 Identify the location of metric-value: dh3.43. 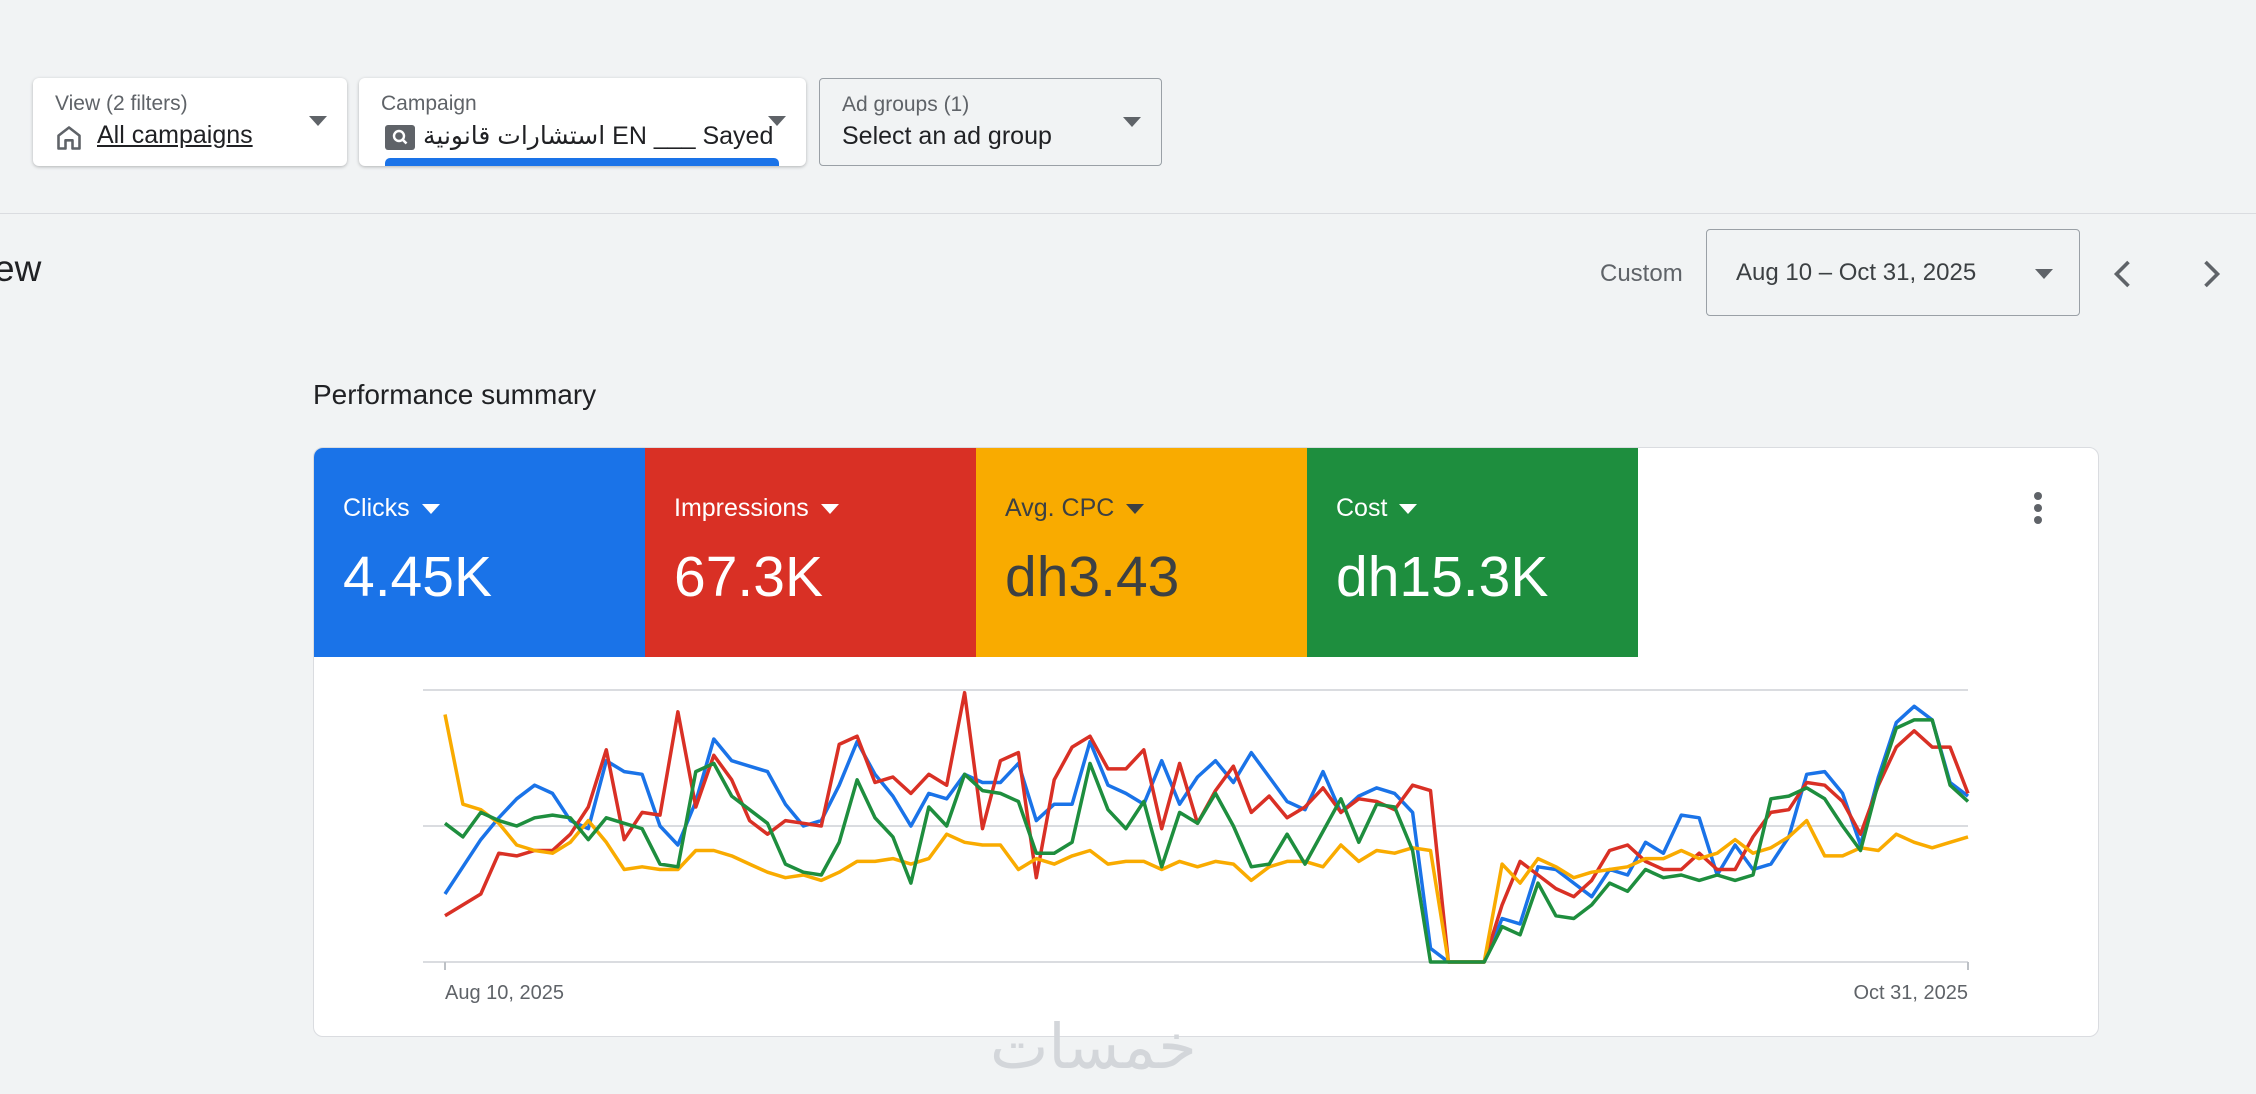
(1092, 577).